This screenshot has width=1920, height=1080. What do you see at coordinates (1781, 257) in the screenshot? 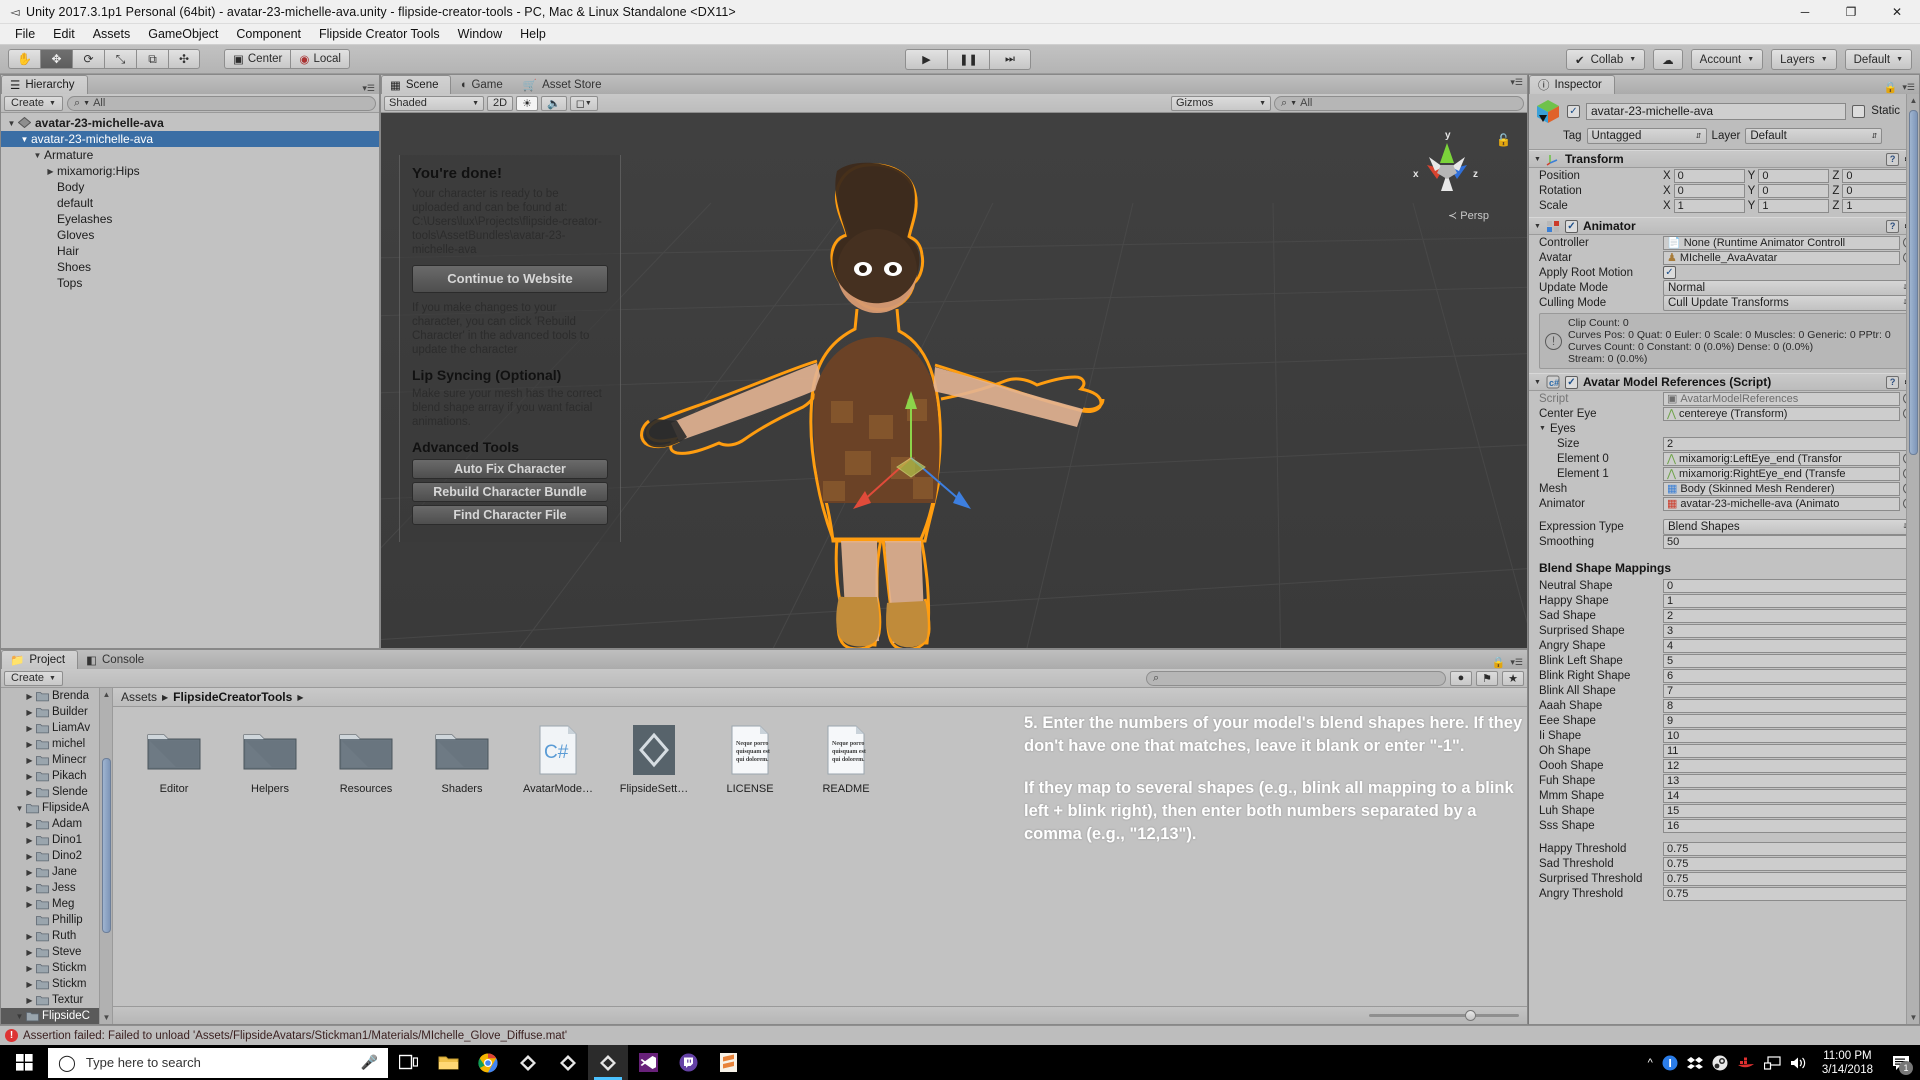
I see `animator-avatar-field: ♟ MIchelle_AvaAvatar` at bounding box center [1781, 257].